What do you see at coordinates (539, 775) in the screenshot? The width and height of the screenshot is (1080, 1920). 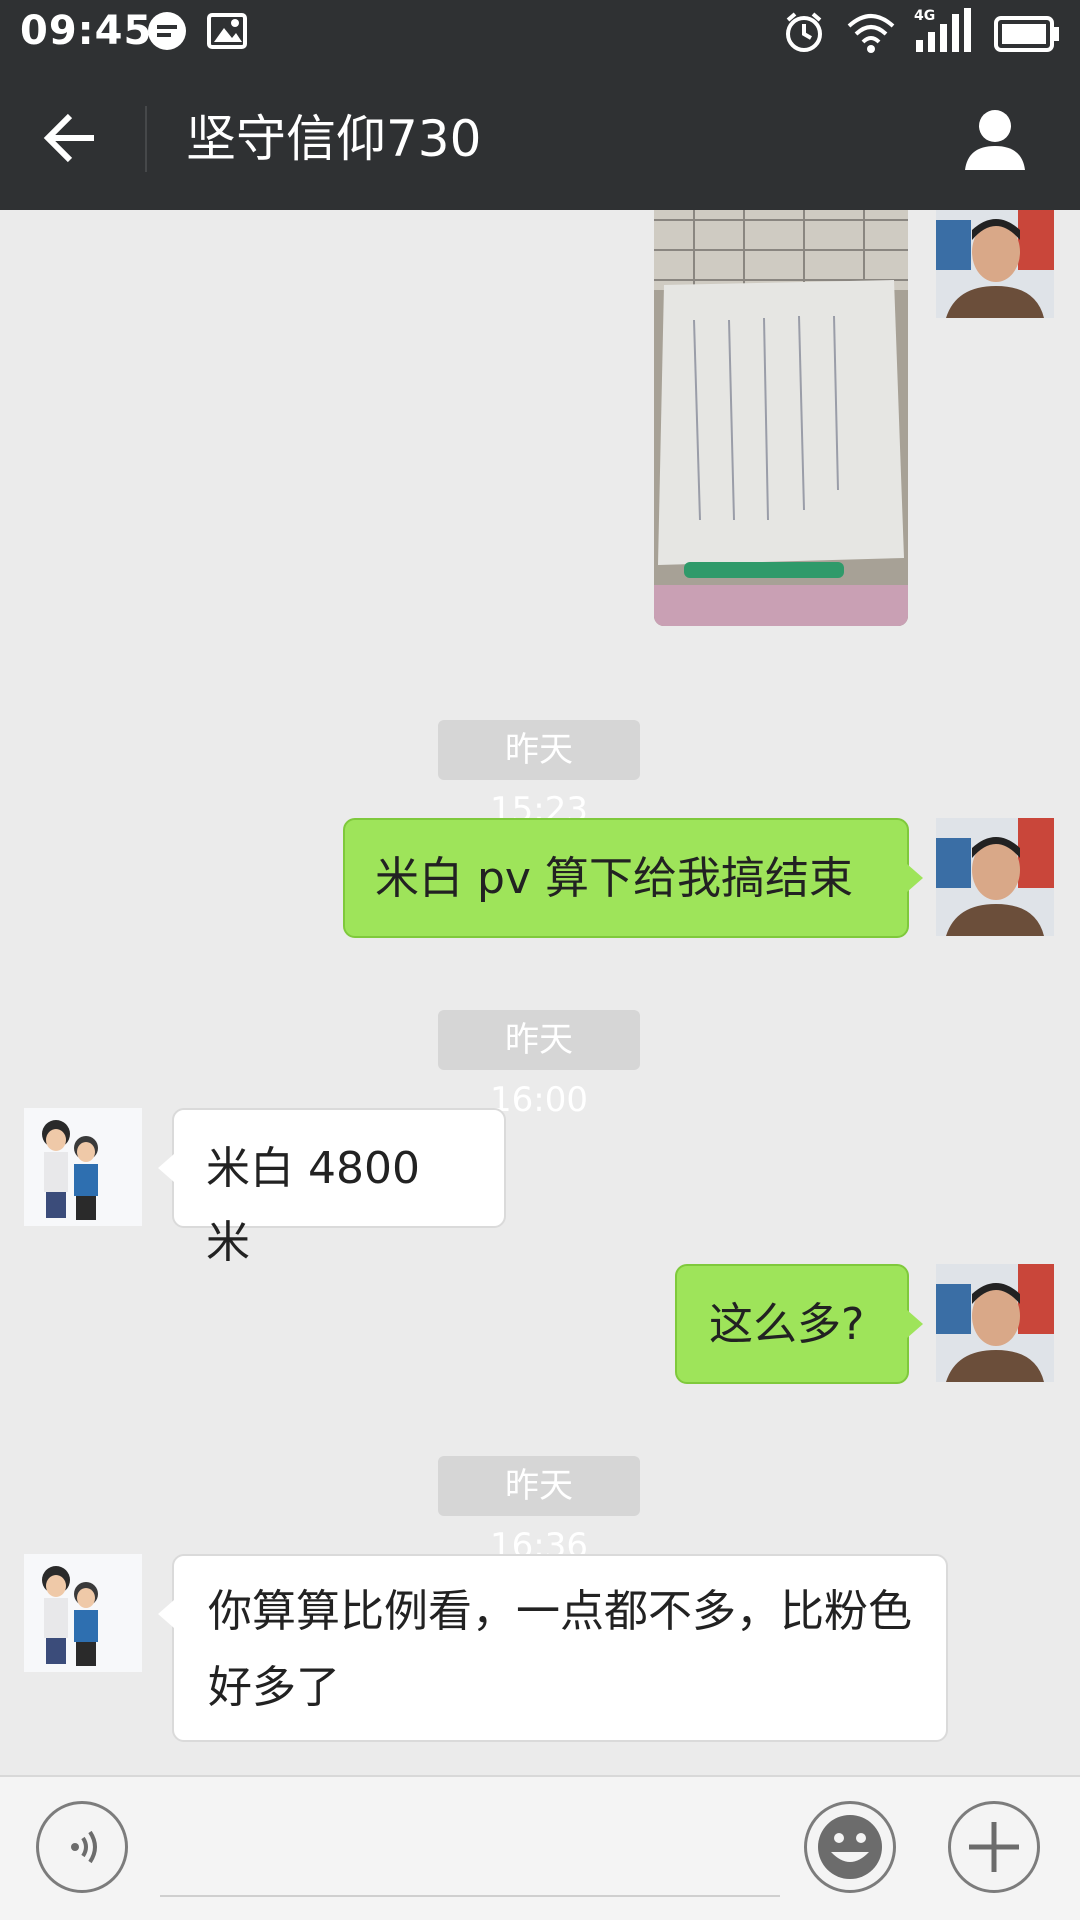 I see `timestamp: 昨天 15:23` at bounding box center [539, 775].